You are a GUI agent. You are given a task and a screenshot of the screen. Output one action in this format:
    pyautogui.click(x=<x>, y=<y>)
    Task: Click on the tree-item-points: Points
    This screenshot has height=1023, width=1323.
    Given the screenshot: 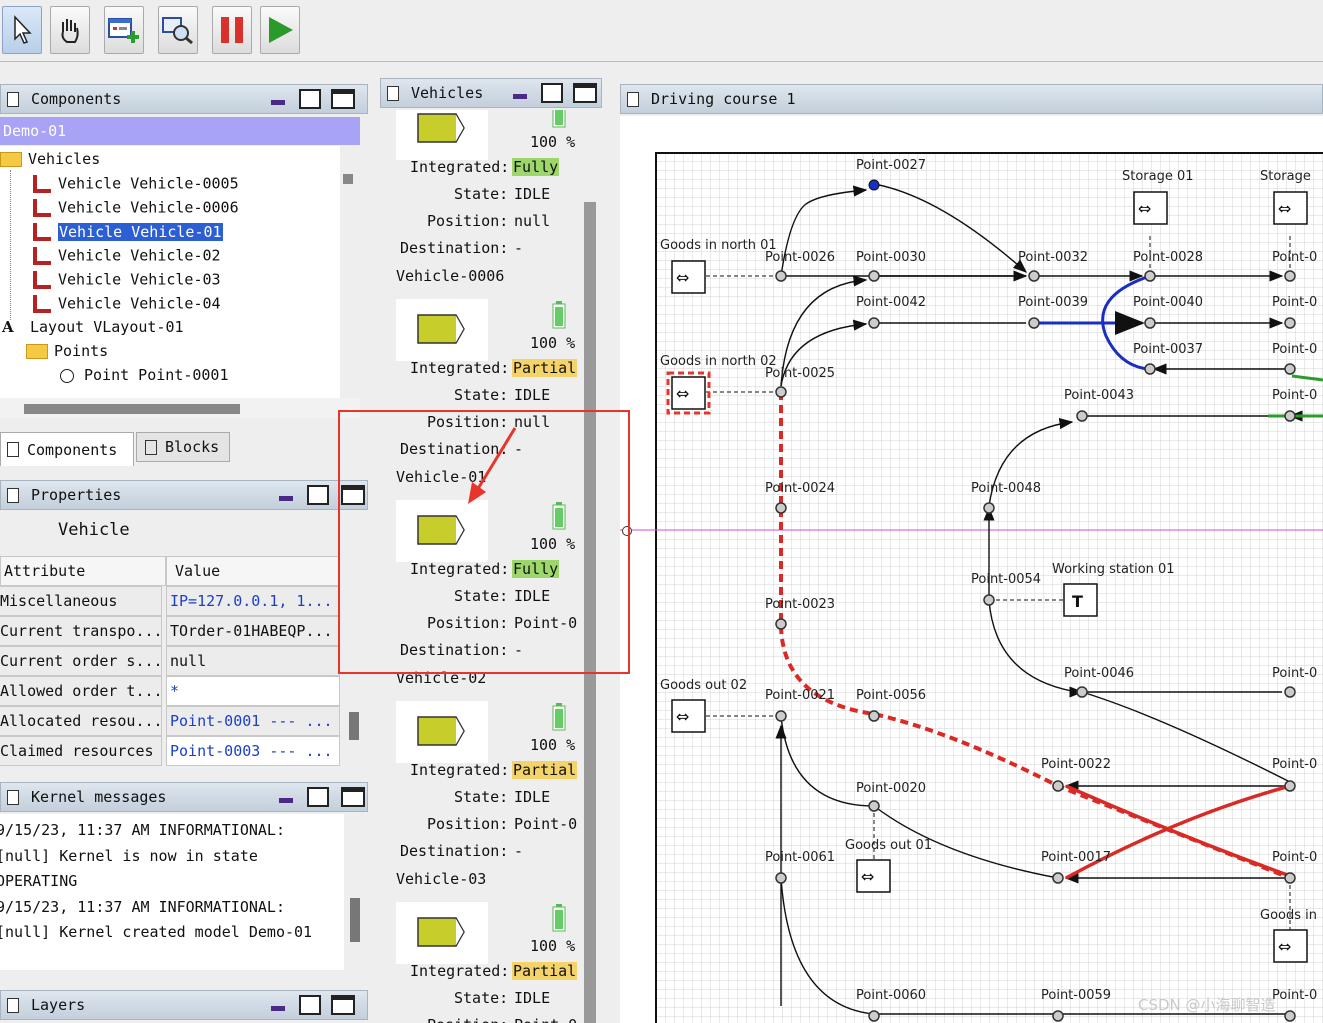 What is the action you would take?
    pyautogui.click(x=67, y=353)
    